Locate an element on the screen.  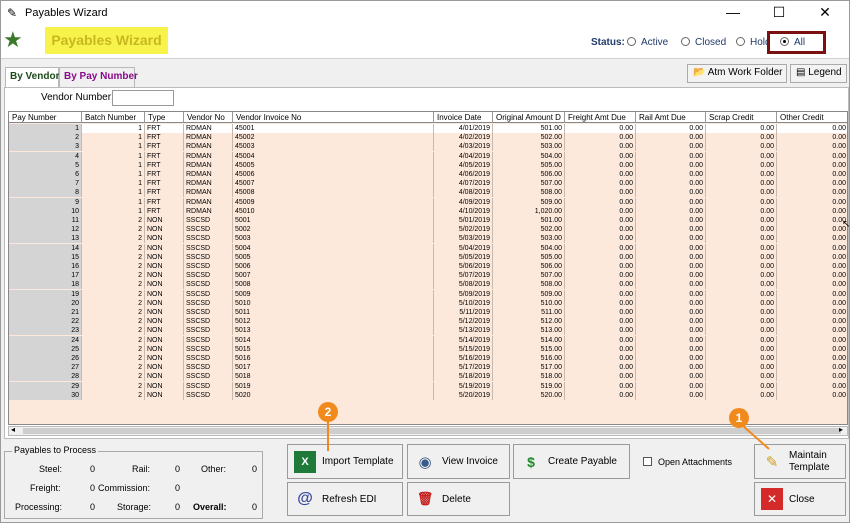
folder-icon: 📂 is located at coordinates (699, 72).